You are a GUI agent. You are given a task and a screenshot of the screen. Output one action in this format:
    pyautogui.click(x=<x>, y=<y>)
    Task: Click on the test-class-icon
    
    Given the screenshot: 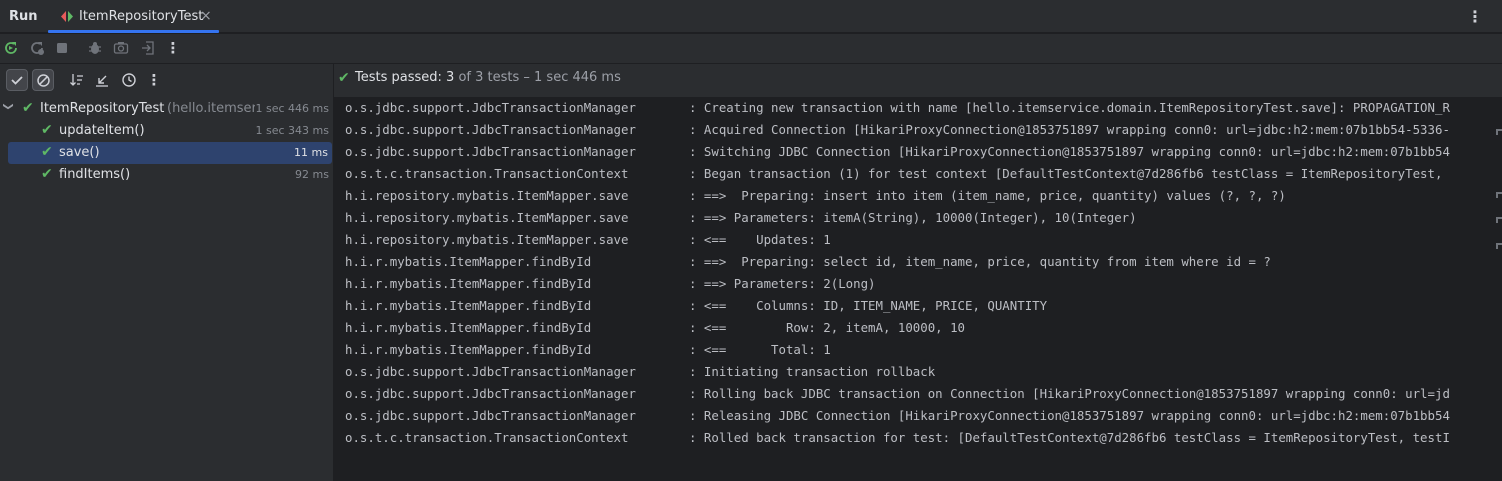 What is the action you would take?
    pyautogui.click(x=67, y=16)
    